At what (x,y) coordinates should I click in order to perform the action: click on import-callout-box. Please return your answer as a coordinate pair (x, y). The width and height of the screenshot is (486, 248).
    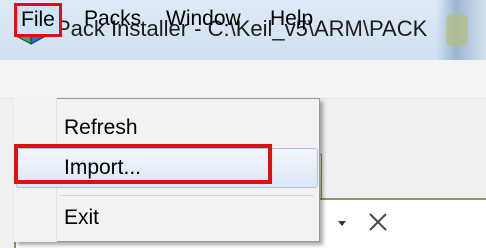
    Looking at the image, I should click on (143, 164).